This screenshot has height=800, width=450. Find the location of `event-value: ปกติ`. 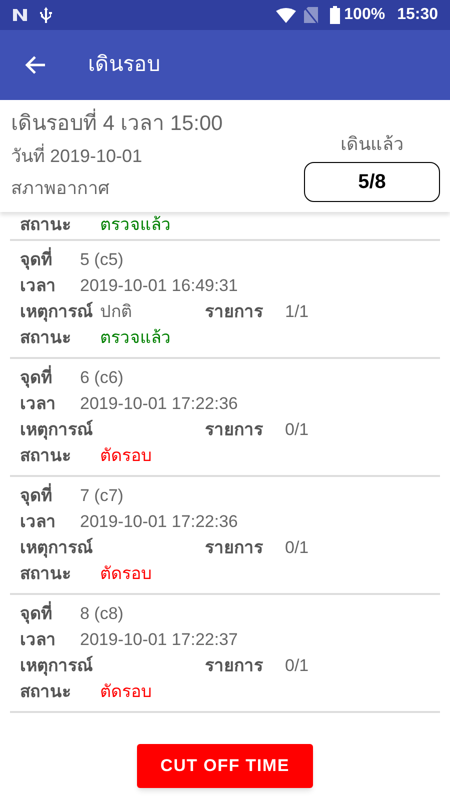

event-value: ปกติ is located at coordinates (116, 312).